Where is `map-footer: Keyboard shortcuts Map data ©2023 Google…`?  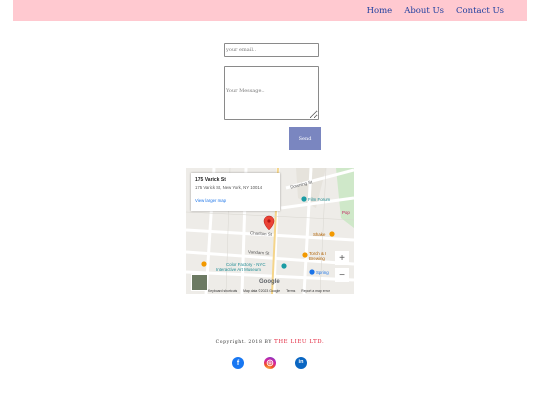
map-footer: Keyboard shortcuts Map data ©2023 Google… is located at coordinates (271, 291).